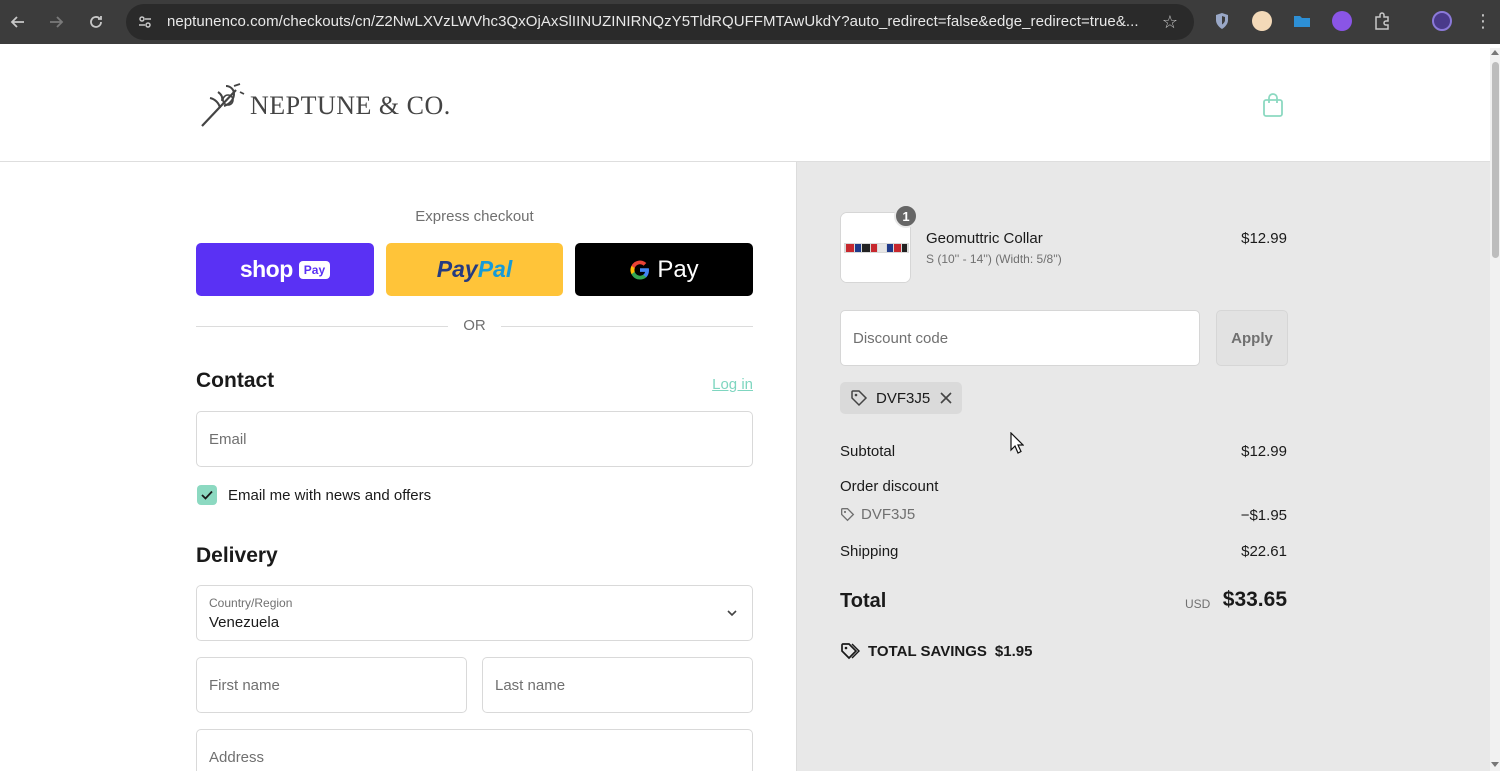 This screenshot has width=1500, height=771. What do you see at coordinates (530, 685) in the screenshot?
I see `last-name-placeholder: Last name` at bounding box center [530, 685].